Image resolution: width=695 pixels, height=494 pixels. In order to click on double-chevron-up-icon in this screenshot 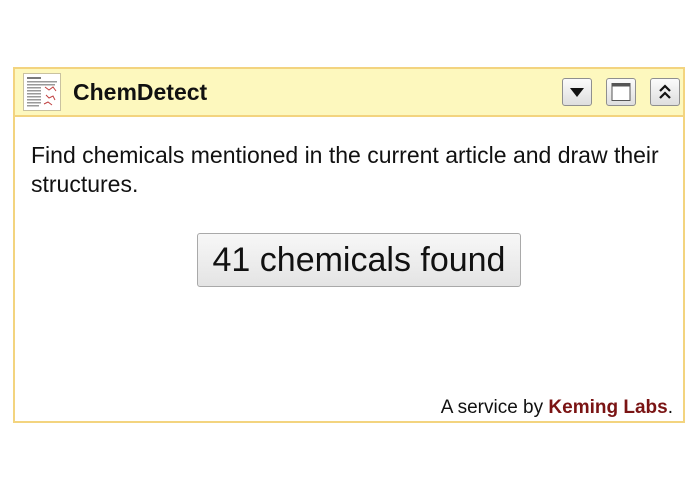, I will do `click(665, 91)`.